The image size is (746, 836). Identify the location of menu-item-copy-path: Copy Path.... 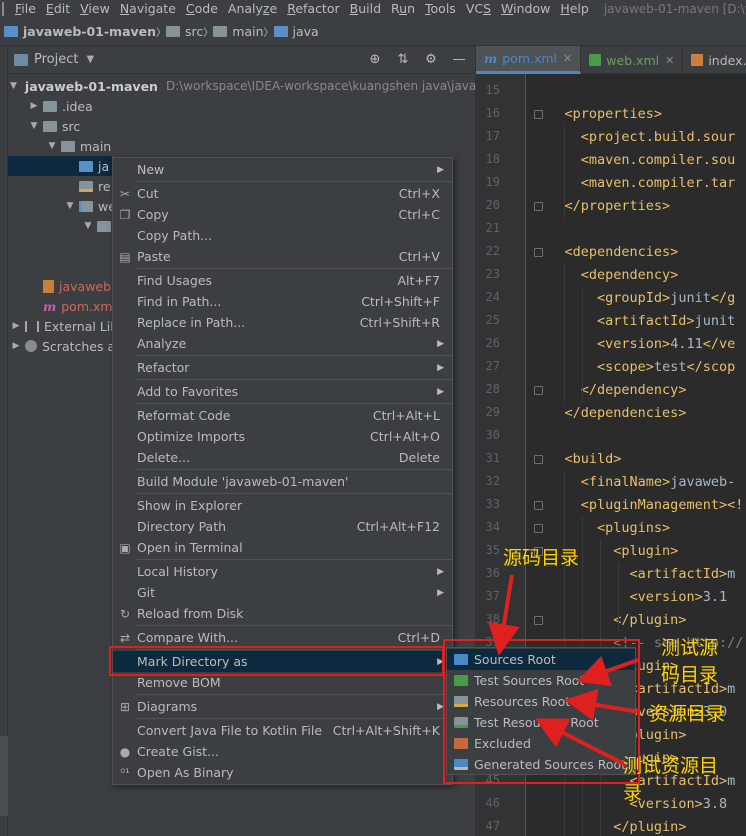
(282, 235).